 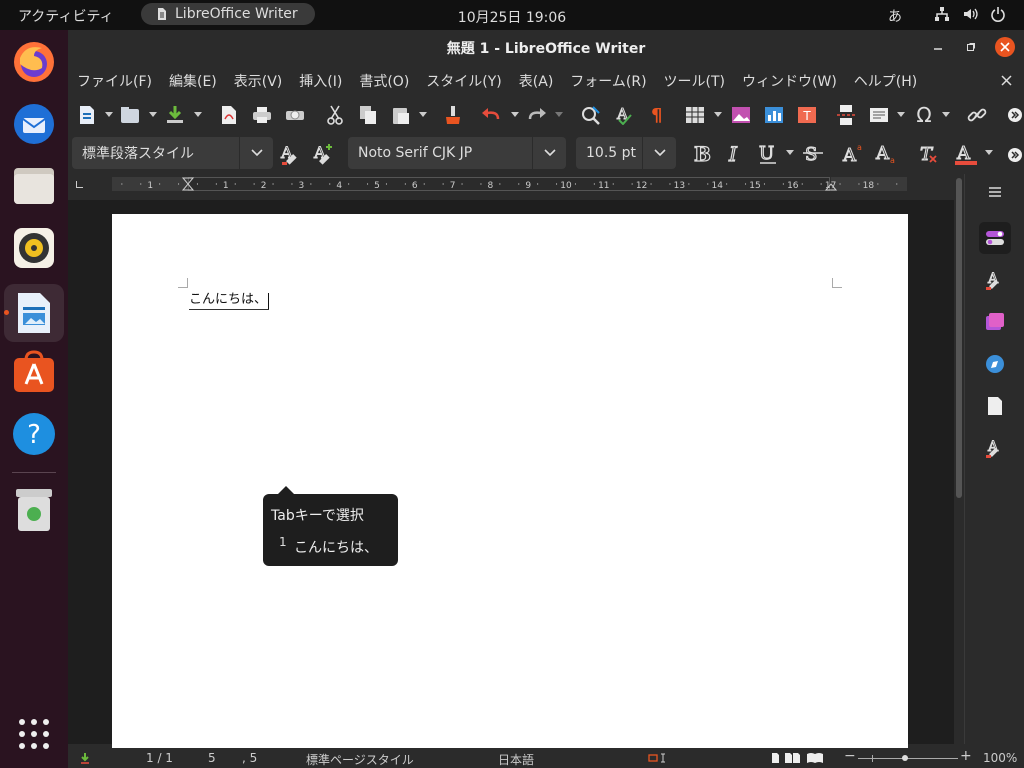 I want to click on trash-icon, so click(x=34, y=510).